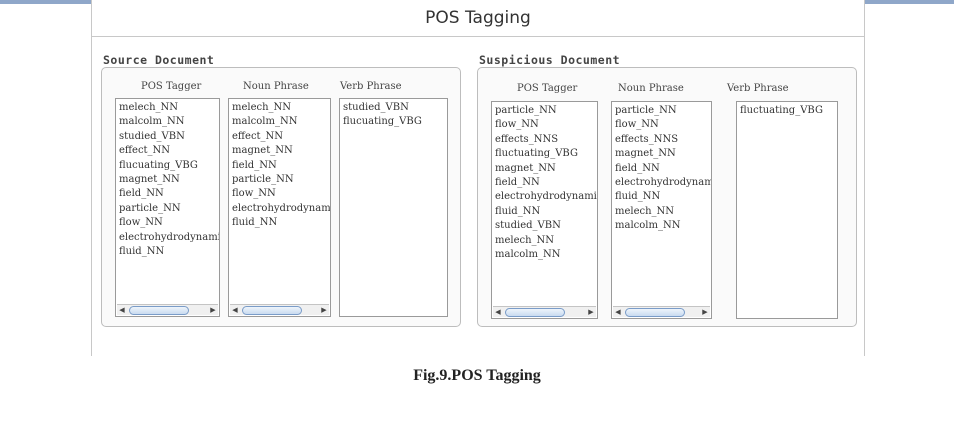 This screenshot has width=954, height=432. Describe the element at coordinates (787, 210) in the screenshot. I see `suspicious-verb-phrase-list: fluctuating_VBG` at that location.